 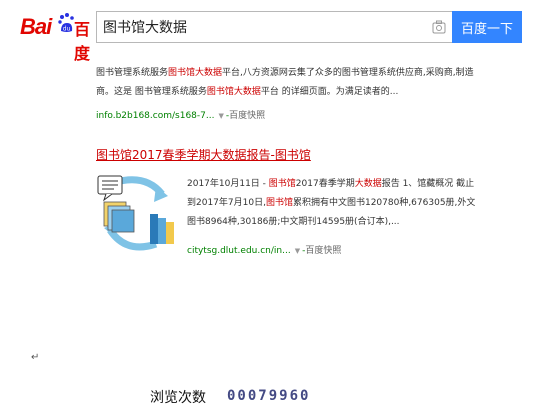 I want to click on snippet-text: 2017年10月11日 -, so click(x=228, y=184).